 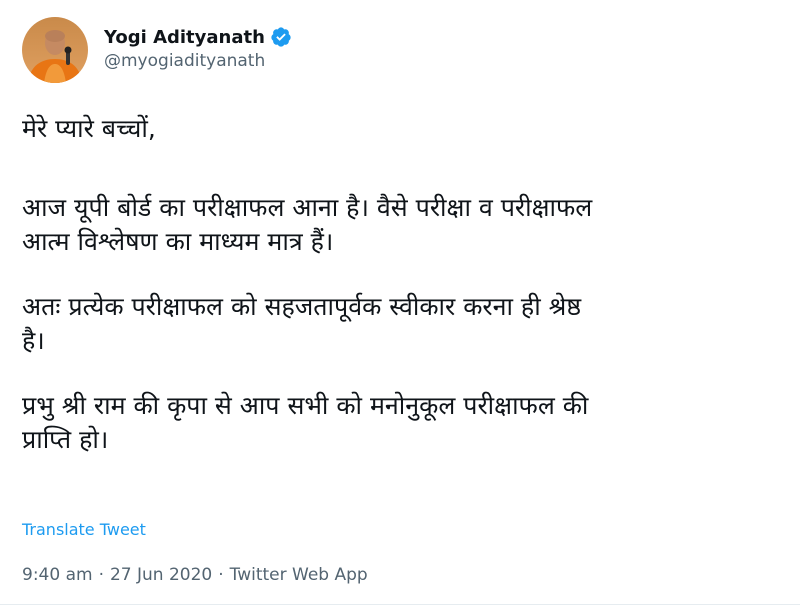 I want to click on tweet-line: है।, so click(x=33, y=340).